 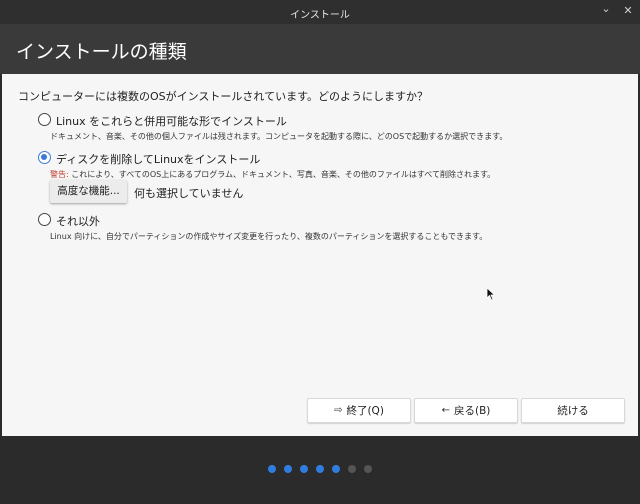 What do you see at coordinates (472, 411) in the screenshot?
I see `back-button-label: 戻る(B)` at bounding box center [472, 411].